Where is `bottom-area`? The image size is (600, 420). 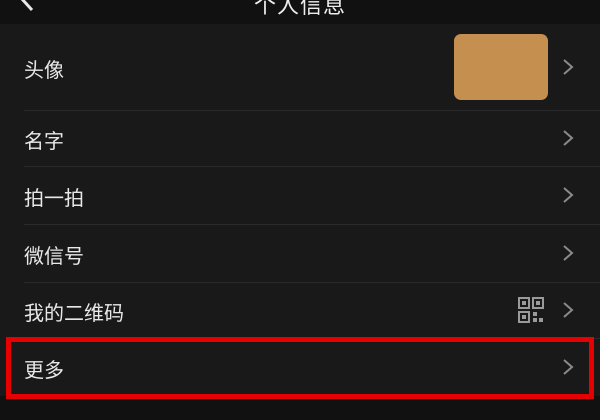
bottom-area is located at coordinates (300, 408).